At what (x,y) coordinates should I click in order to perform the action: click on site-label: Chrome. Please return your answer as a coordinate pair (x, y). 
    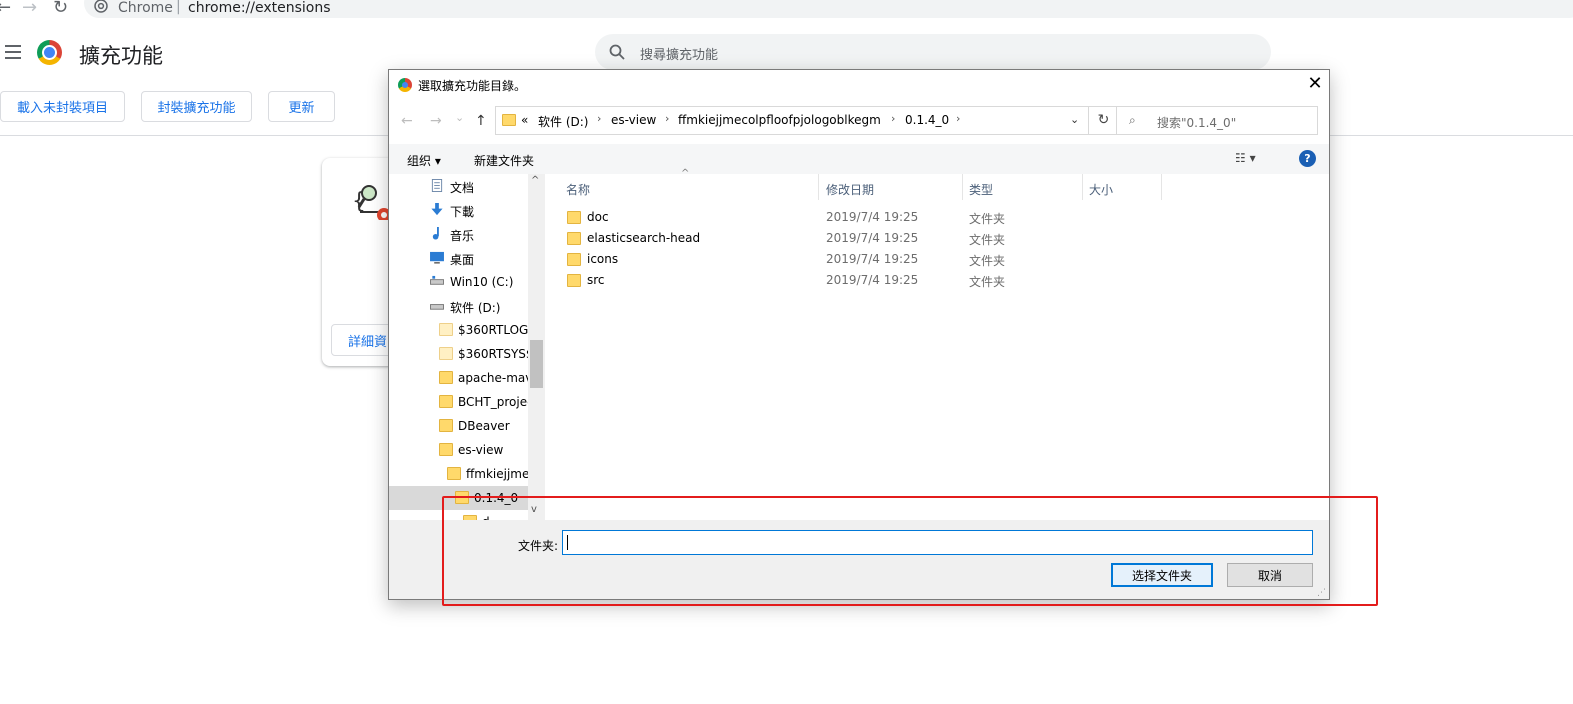
    Looking at the image, I should click on (145, 8).